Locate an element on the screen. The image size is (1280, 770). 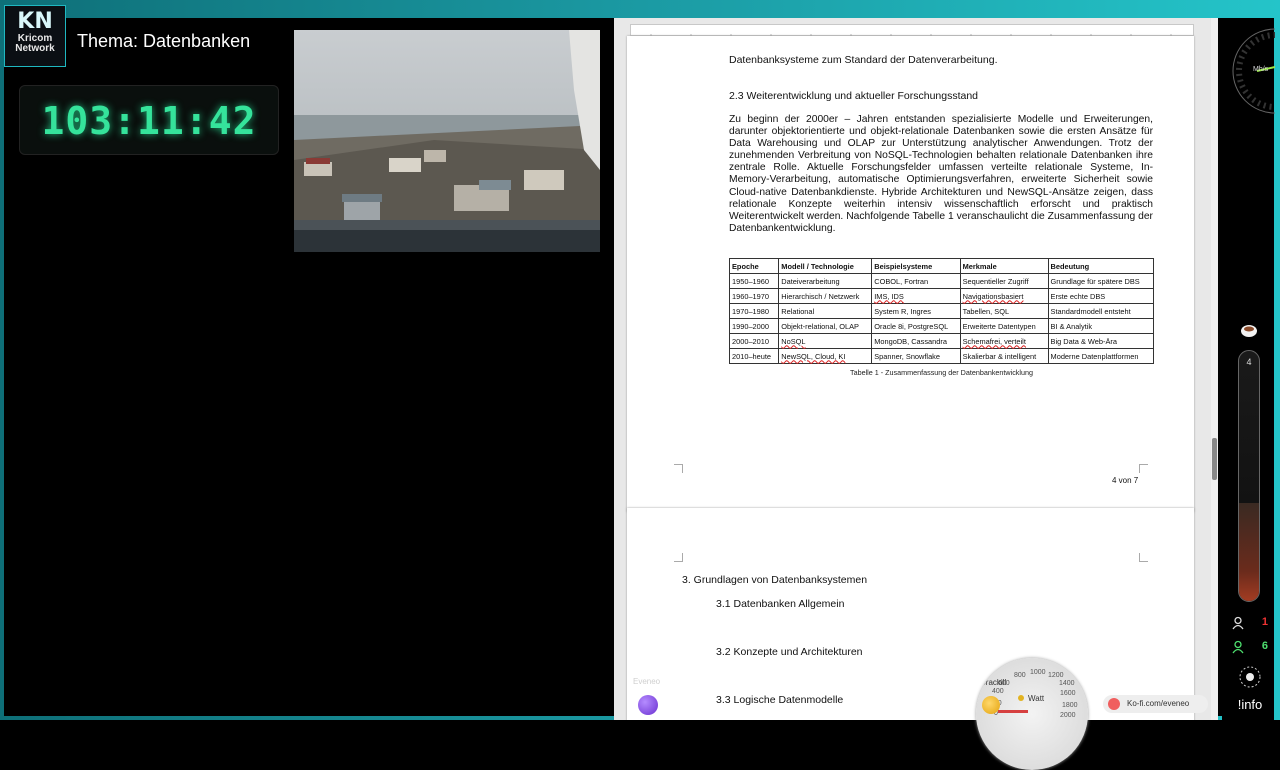
table-cell: Grundlage für spätere DBS is located at coordinates (1101, 281).